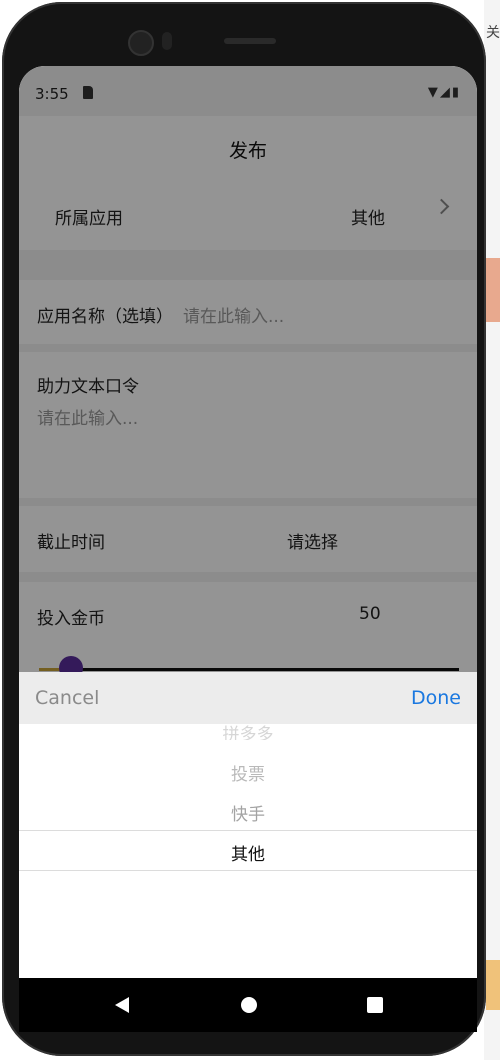 Image resolution: width=500 pixels, height=1060 pixels. I want to click on system-nav-bar, so click(248, 1005).